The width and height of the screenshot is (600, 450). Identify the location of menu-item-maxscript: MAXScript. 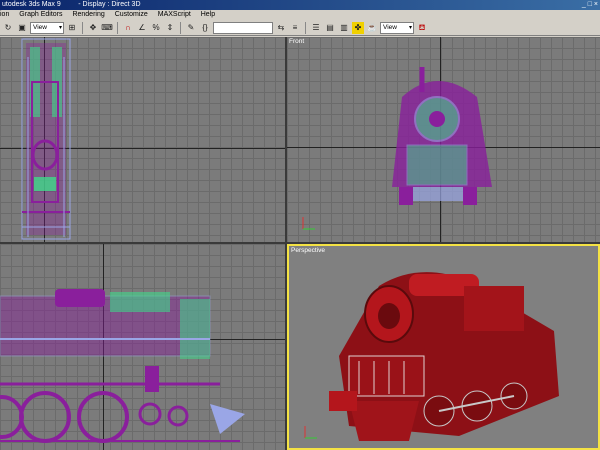
(174, 14).